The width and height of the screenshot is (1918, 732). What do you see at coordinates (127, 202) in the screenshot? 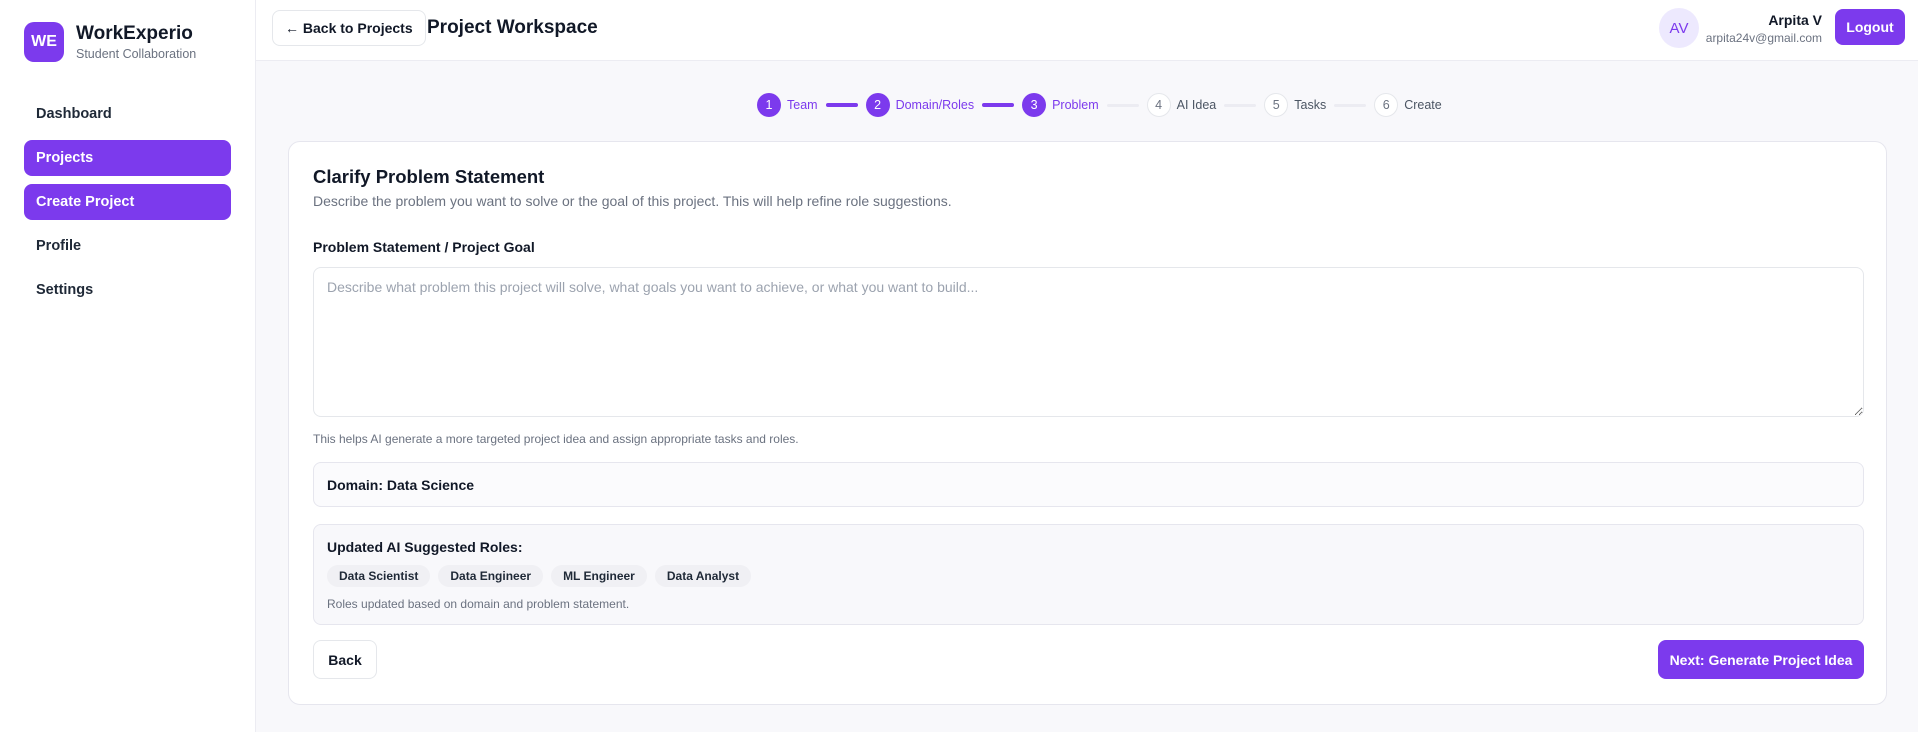
I see `sidebar-item-create-project: Create Project` at bounding box center [127, 202].